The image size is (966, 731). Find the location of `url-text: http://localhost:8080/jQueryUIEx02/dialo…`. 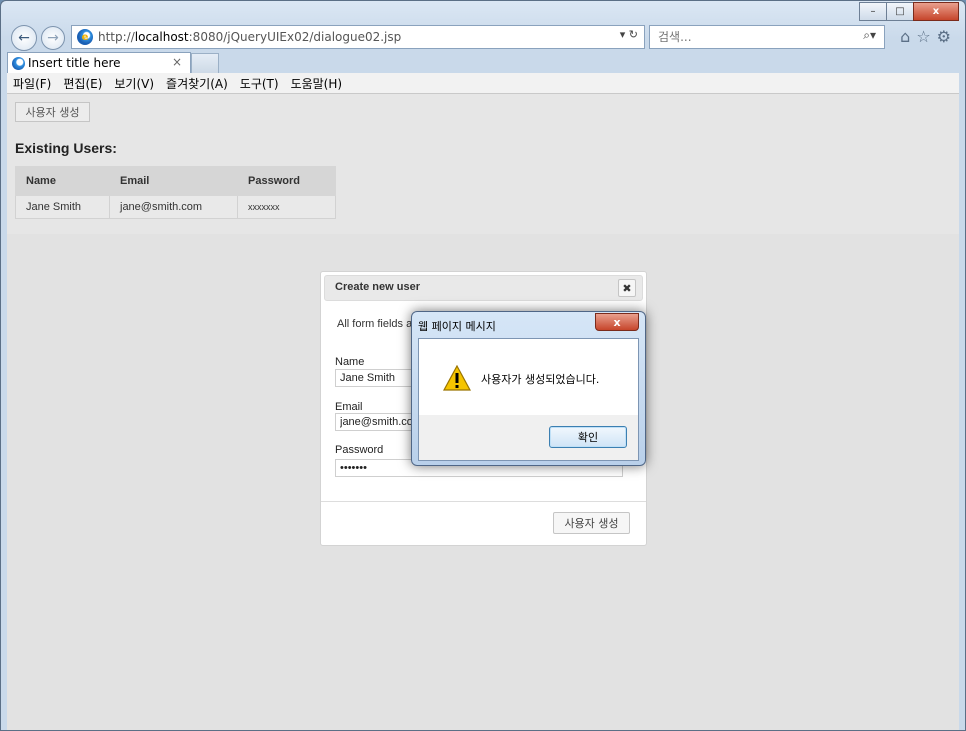

url-text: http://localhost:8080/jQueryUIEx02/dialo… is located at coordinates (250, 37).